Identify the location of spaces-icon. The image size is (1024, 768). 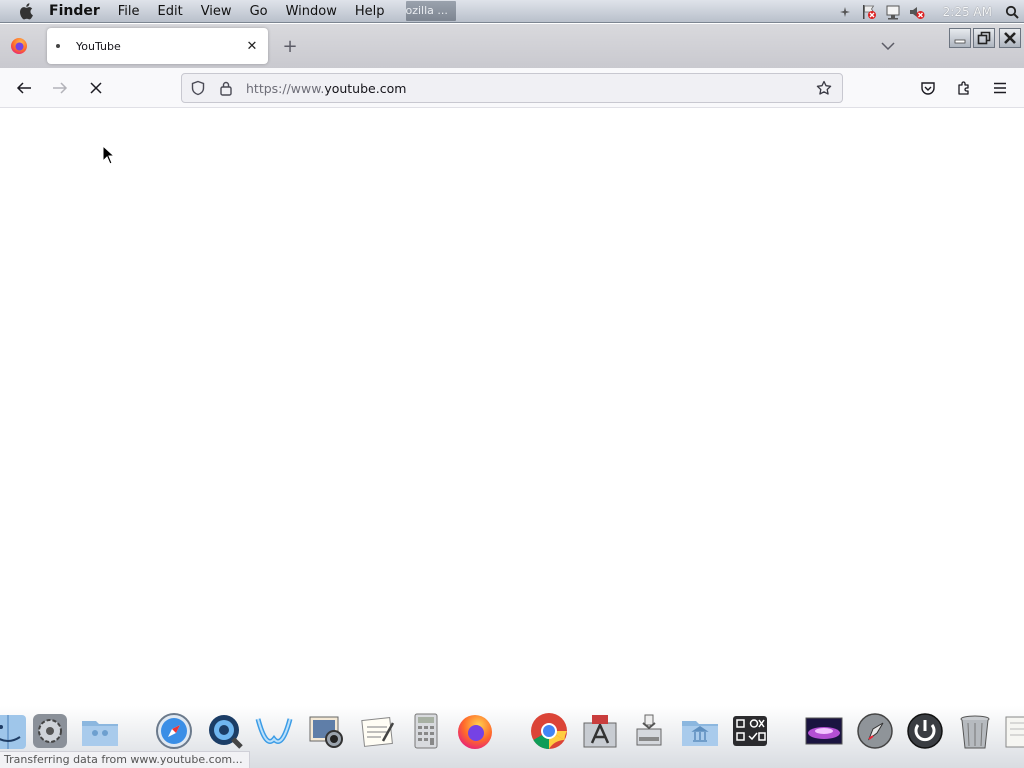
(845, 11).